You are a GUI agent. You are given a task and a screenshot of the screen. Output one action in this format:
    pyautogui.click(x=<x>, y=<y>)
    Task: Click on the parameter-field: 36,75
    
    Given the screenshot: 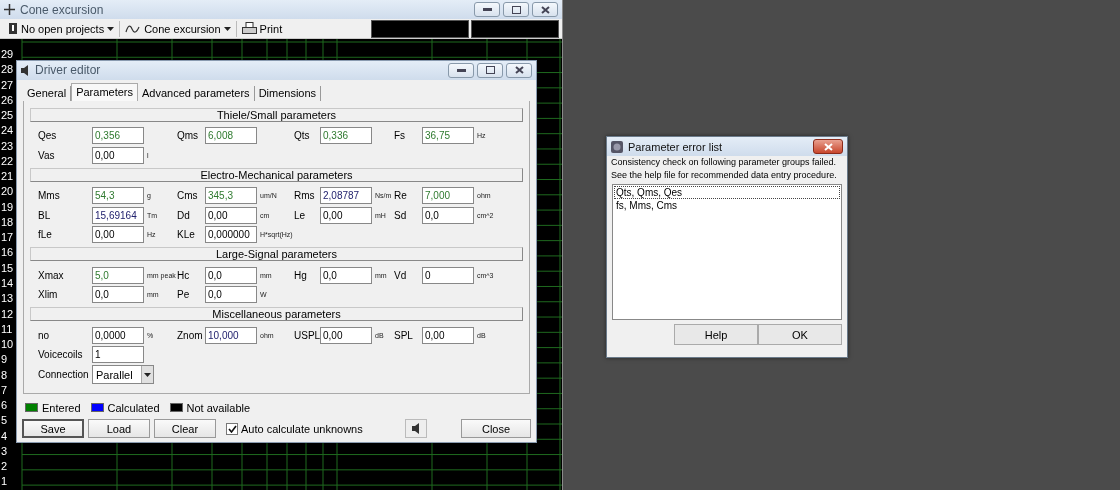 What is the action you would take?
    pyautogui.click(x=448, y=136)
    